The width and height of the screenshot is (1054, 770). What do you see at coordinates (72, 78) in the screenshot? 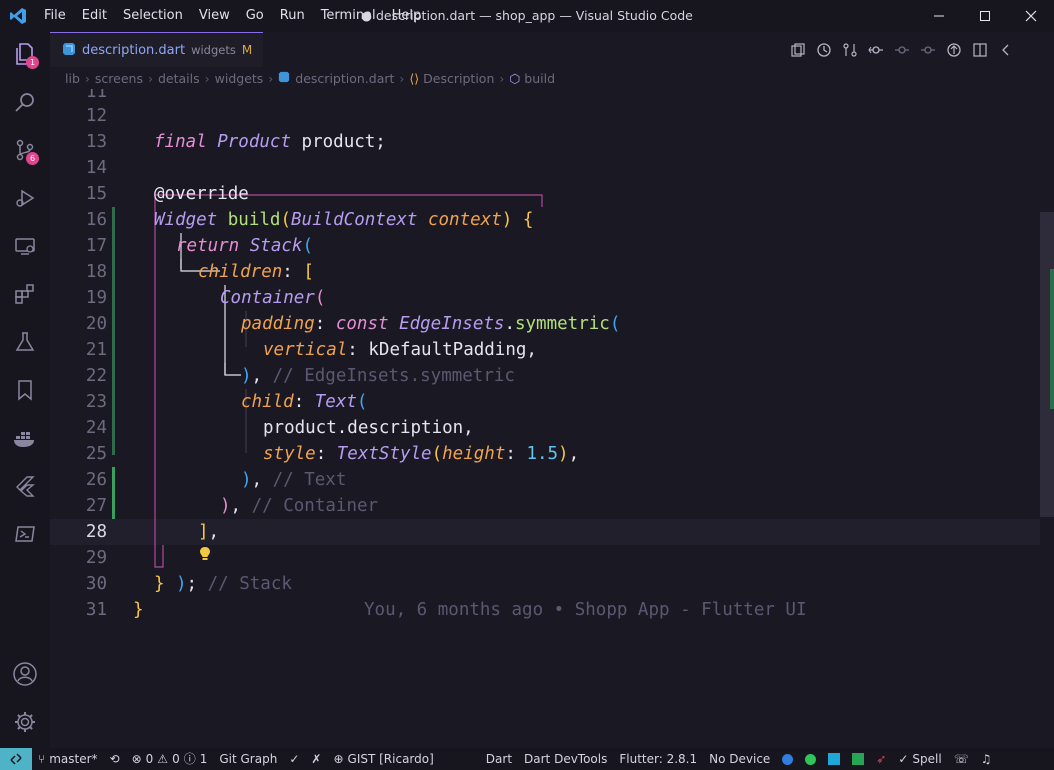
I see `breadcrumb-lib: lib` at bounding box center [72, 78].